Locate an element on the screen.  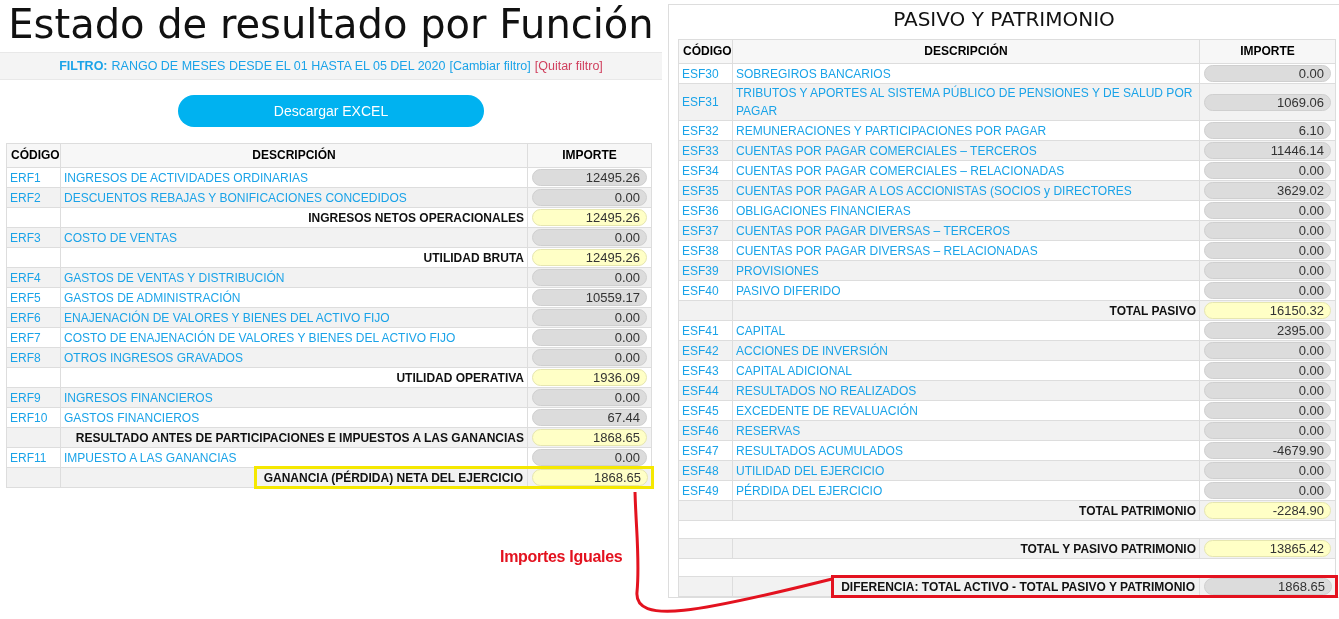
column-header: DESCRIPCIÓN is located at coordinates (966, 52).